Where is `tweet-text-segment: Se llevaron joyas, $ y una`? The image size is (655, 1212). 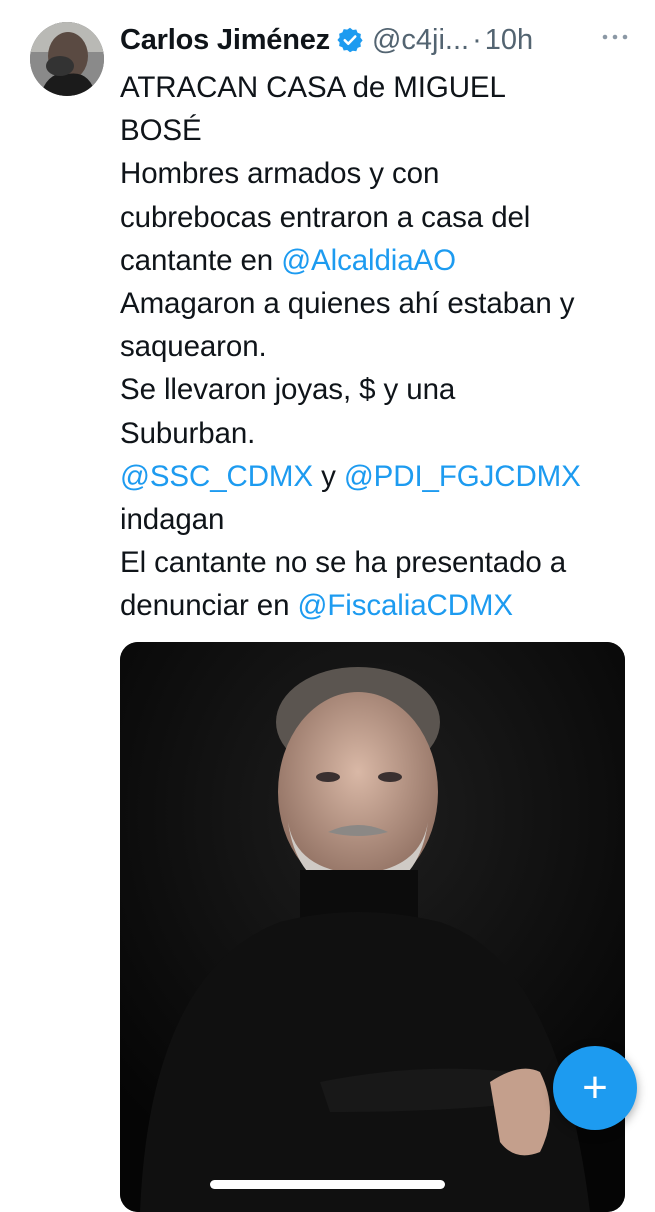
tweet-text-segment: Se llevaron joyas, $ y una is located at coordinates (288, 390).